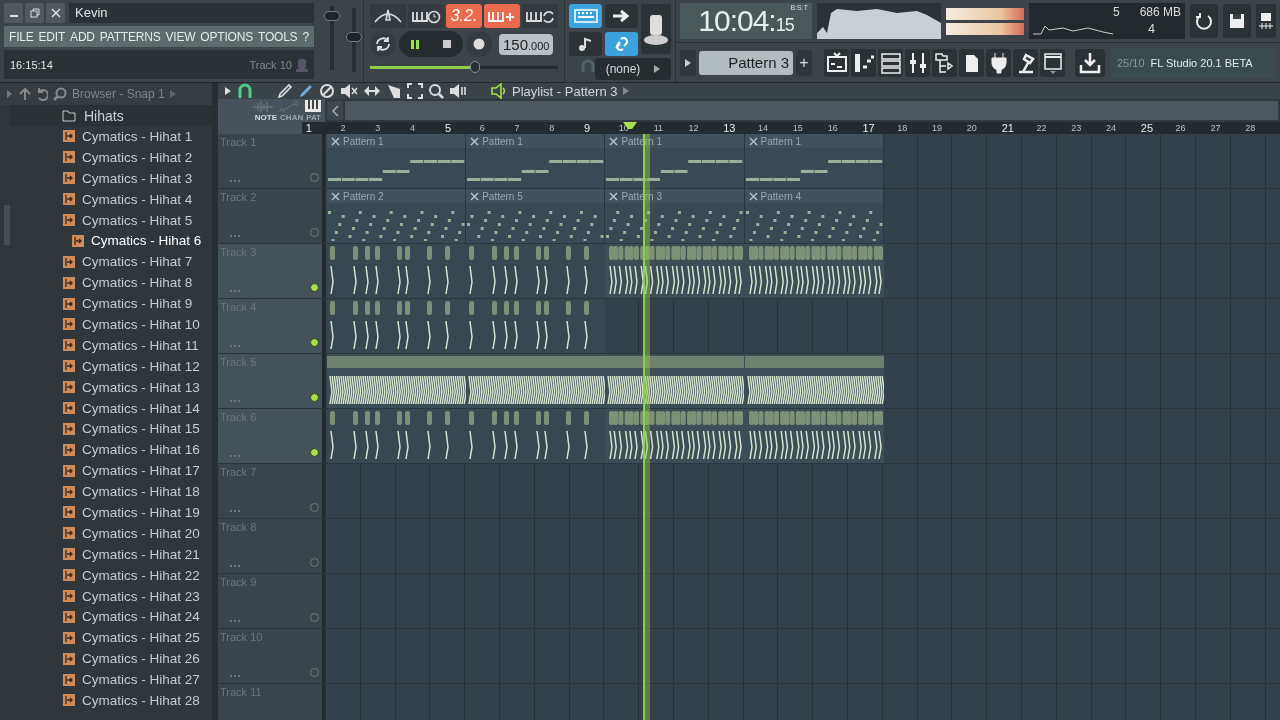 The image size is (1280, 720). What do you see at coordinates (1266, 21) in the screenshot?
I see `render-button` at bounding box center [1266, 21].